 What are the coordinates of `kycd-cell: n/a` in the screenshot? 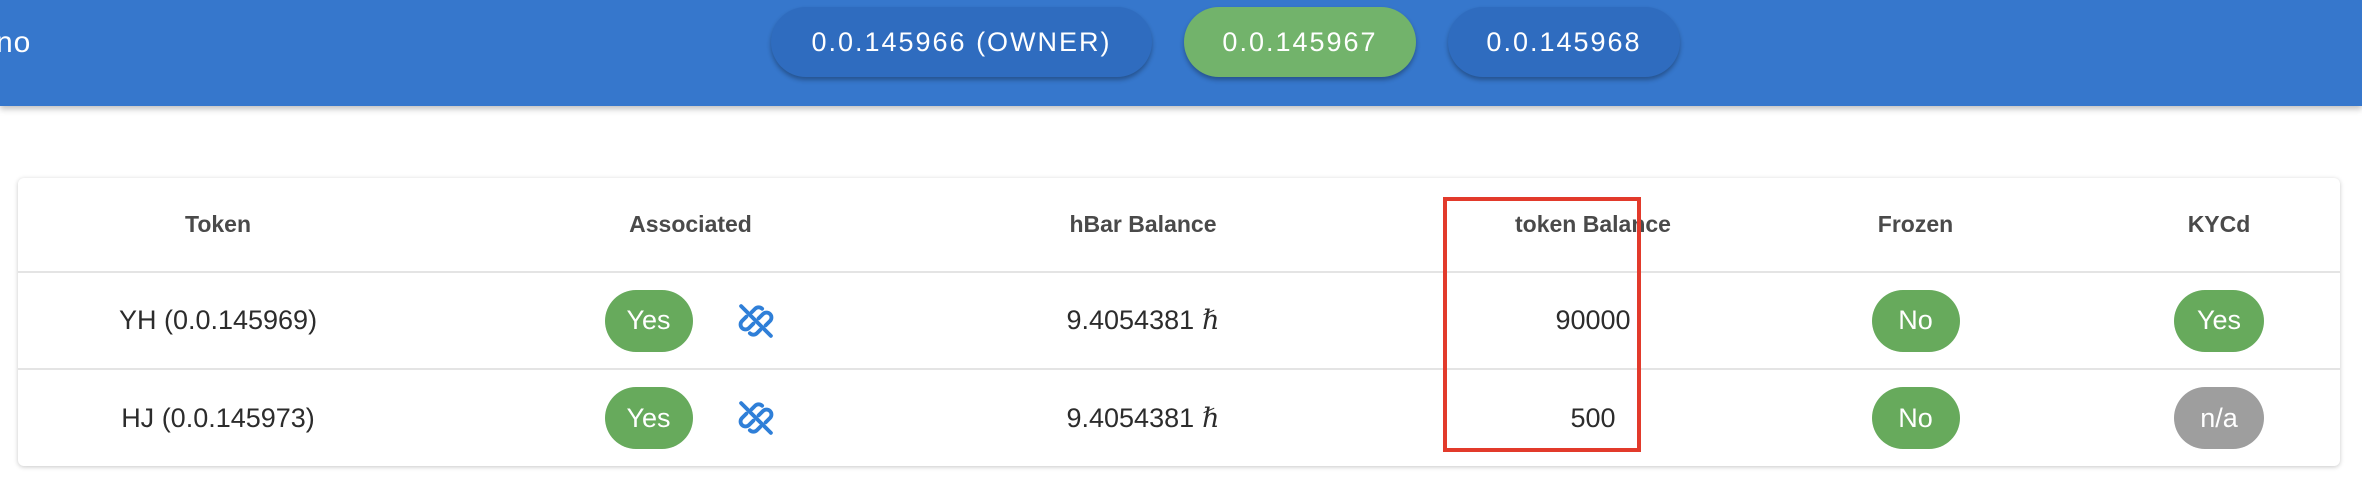 It's located at (2219, 418).